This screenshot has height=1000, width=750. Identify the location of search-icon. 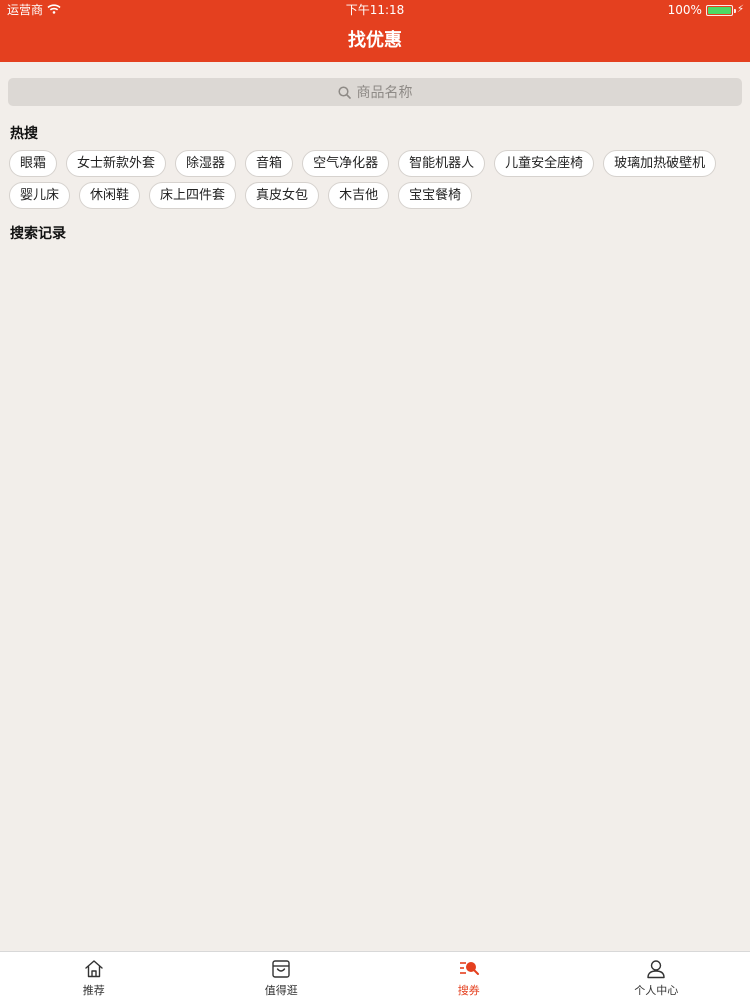
(344, 92).